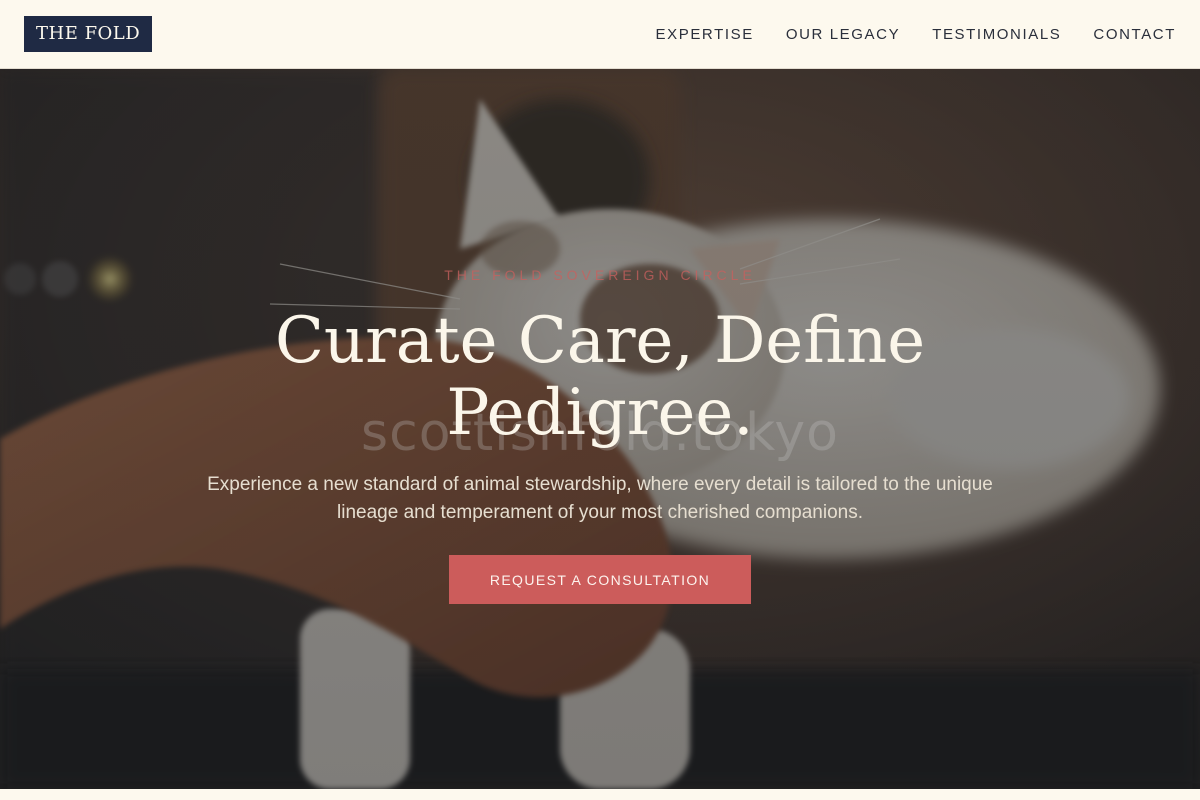 The image size is (1200, 800). What do you see at coordinates (1134, 34) in the screenshot?
I see `nav-contact: CONTACT` at bounding box center [1134, 34].